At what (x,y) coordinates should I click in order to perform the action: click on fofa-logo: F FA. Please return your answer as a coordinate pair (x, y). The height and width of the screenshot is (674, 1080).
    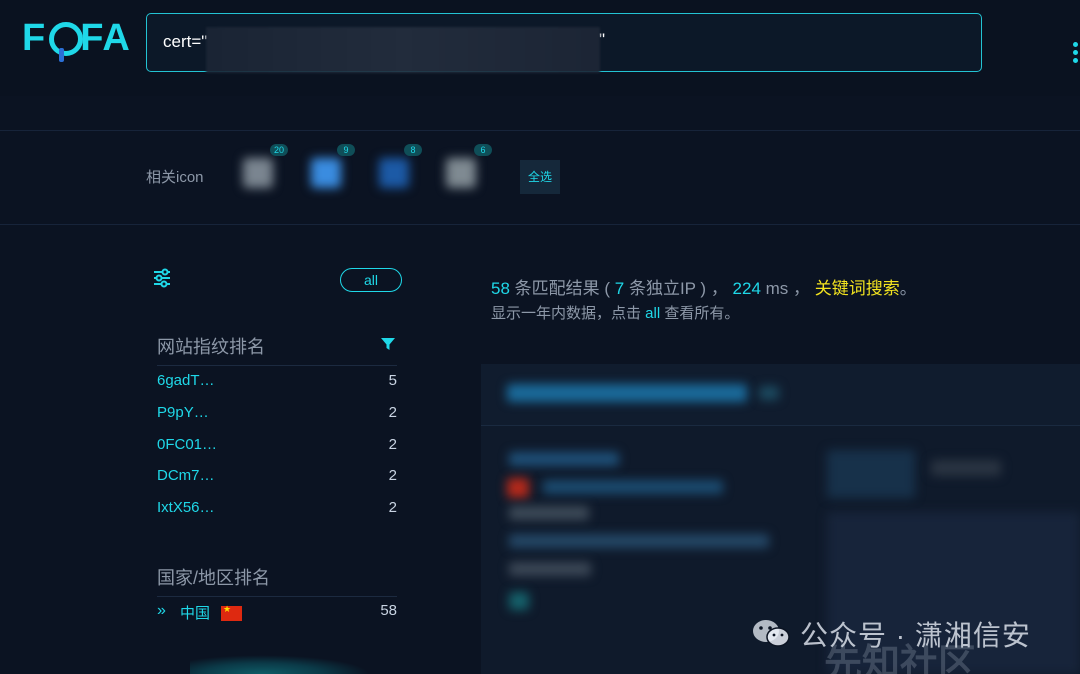
    Looking at the image, I should click on (76, 38).